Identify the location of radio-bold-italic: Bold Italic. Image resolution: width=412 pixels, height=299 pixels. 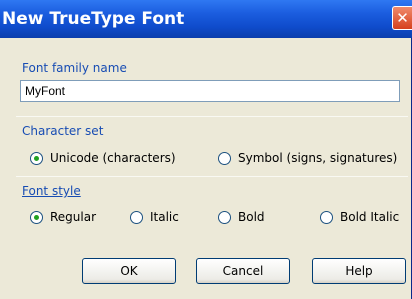
(359, 217).